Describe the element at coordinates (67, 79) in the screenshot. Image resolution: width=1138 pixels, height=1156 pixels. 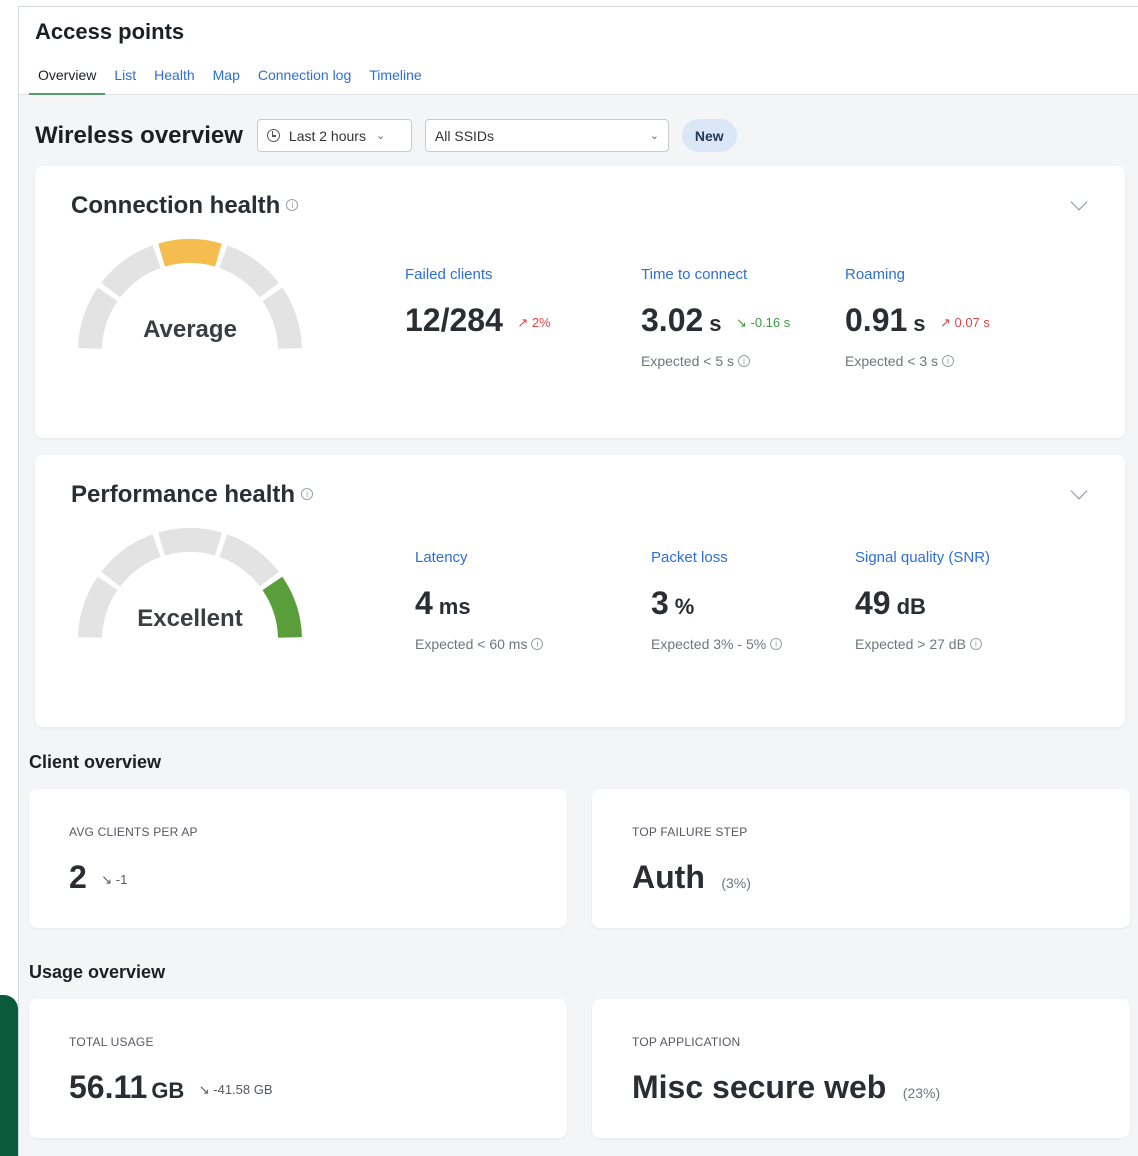
I see `tab-overview: Overview` at that location.